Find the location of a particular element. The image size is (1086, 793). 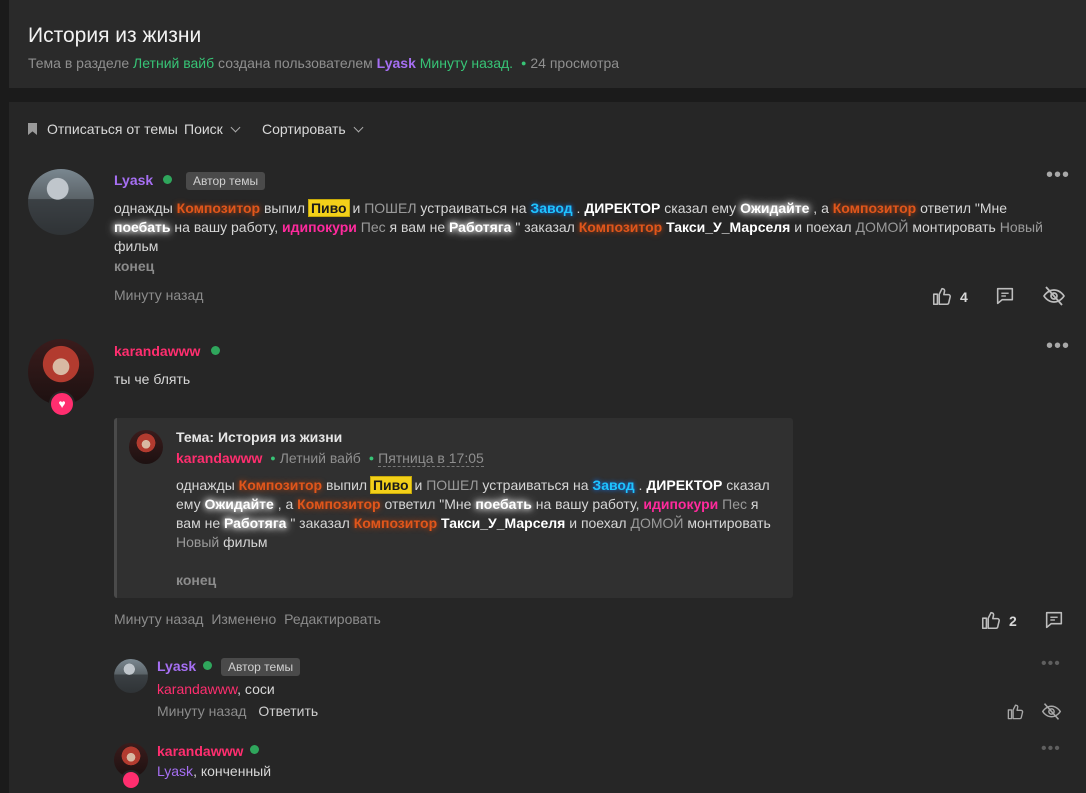

sort-dropdown: Сортировать is located at coordinates (313, 129).